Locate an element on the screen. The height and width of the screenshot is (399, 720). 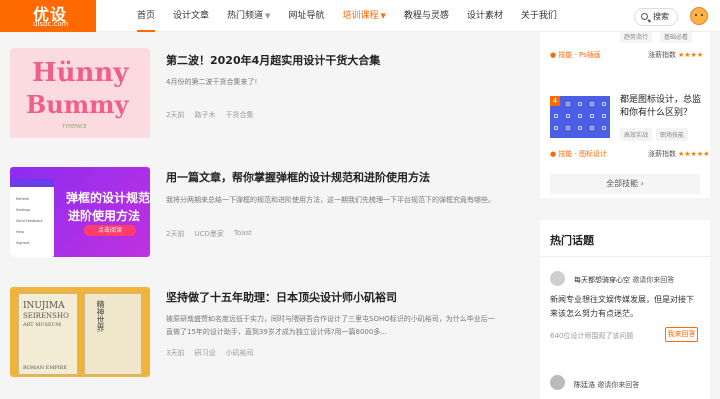
article-author: 研习设 is located at coordinates (204, 353).